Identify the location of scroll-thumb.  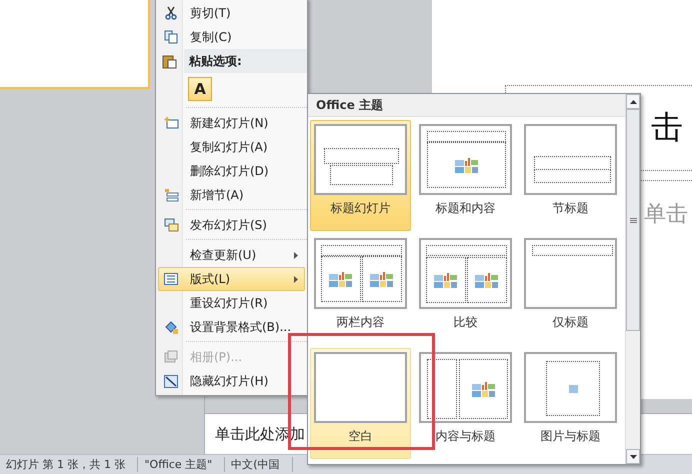
(633, 220).